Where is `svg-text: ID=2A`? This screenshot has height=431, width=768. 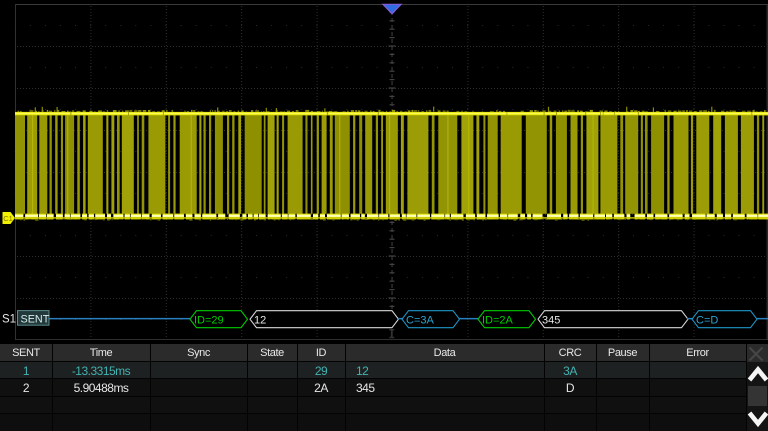
svg-text: ID=2A is located at coordinates (498, 321).